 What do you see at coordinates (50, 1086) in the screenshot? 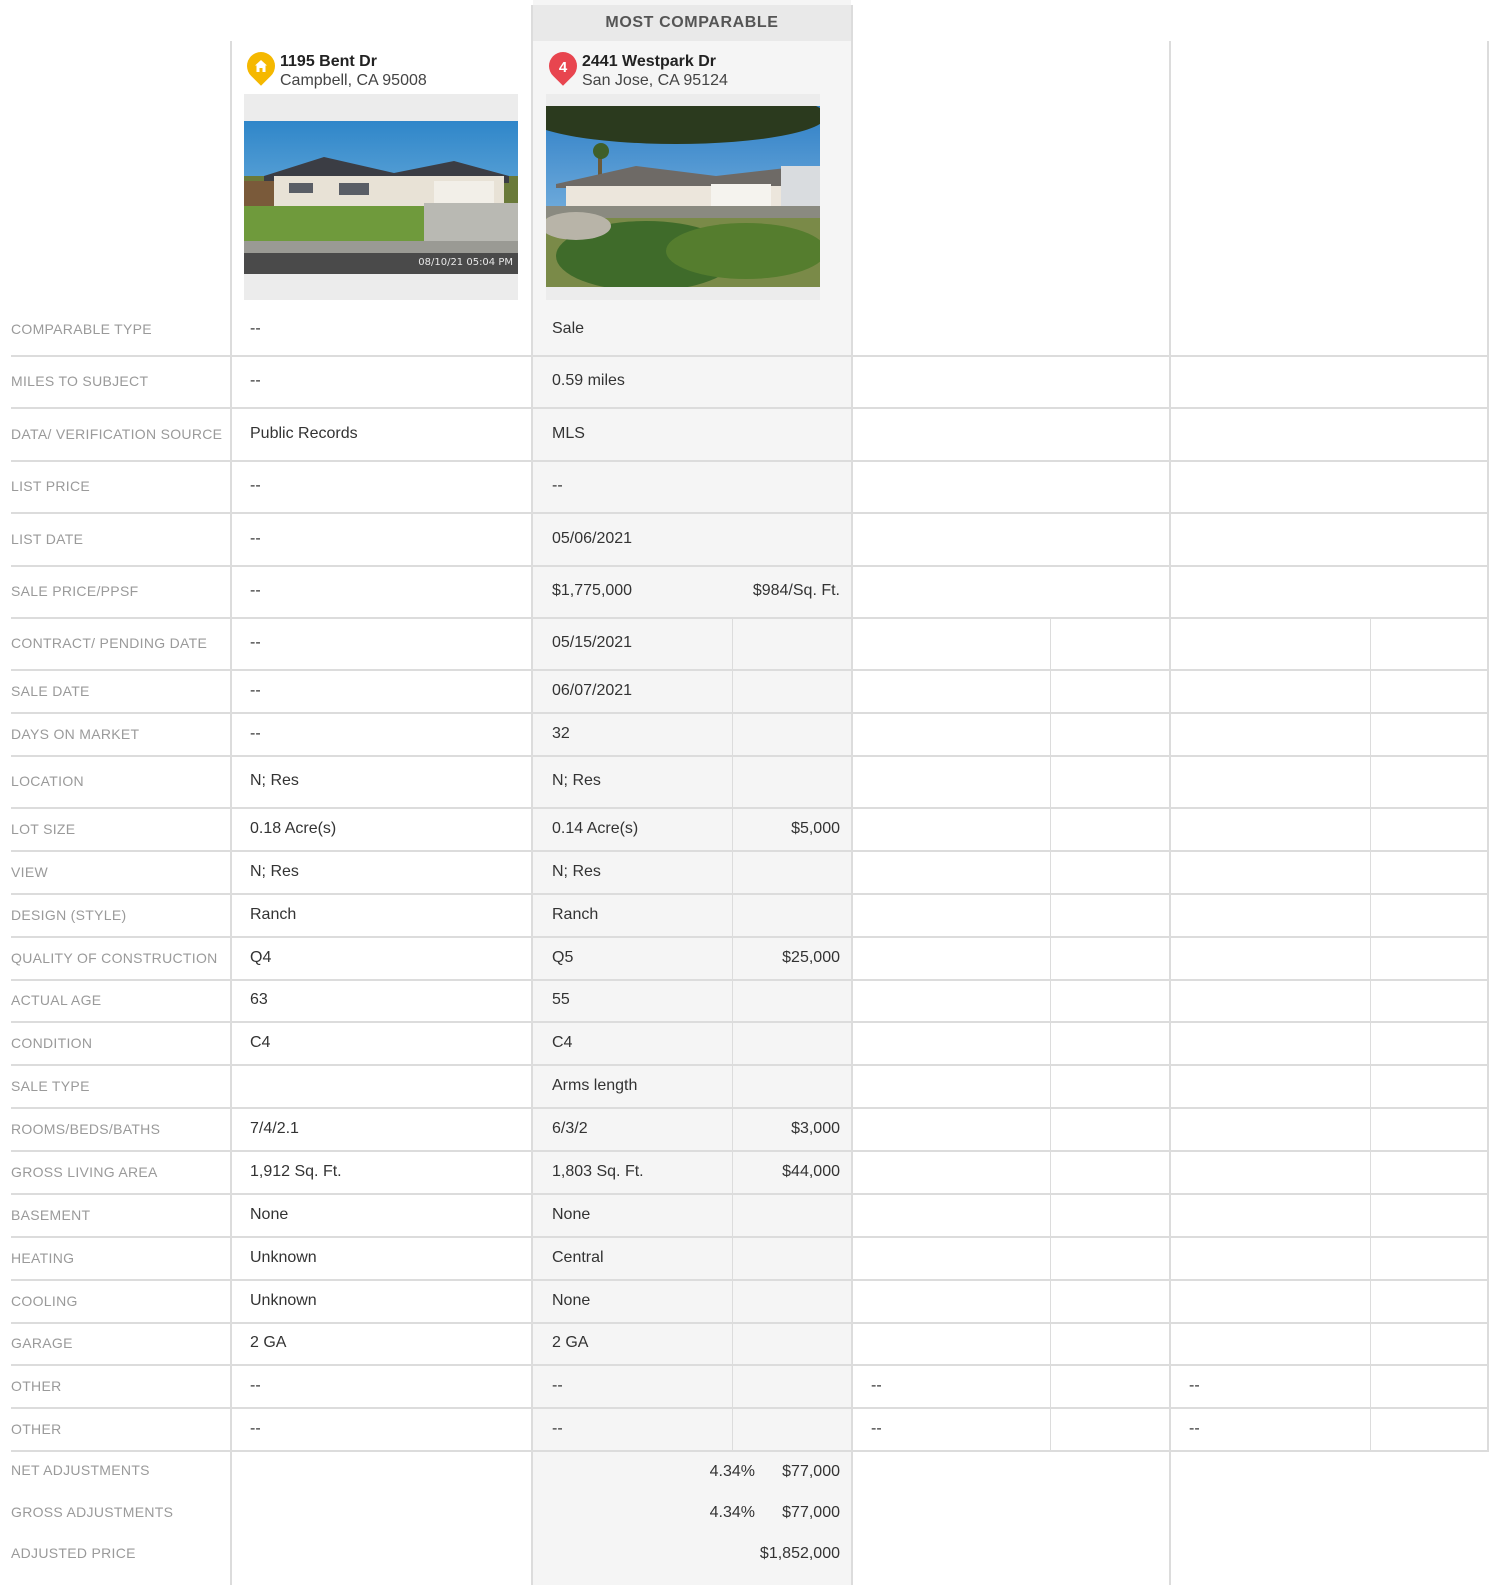
I see `row-label: SALE TYPE` at bounding box center [50, 1086].